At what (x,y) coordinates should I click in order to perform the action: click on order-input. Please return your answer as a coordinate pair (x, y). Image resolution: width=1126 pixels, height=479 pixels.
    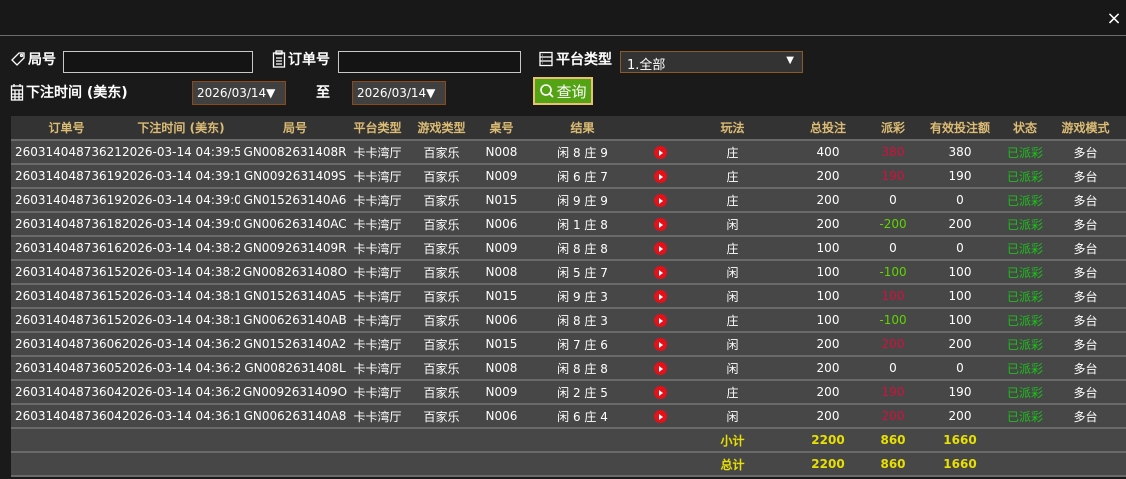
    Looking at the image, I should click on (429, 62).